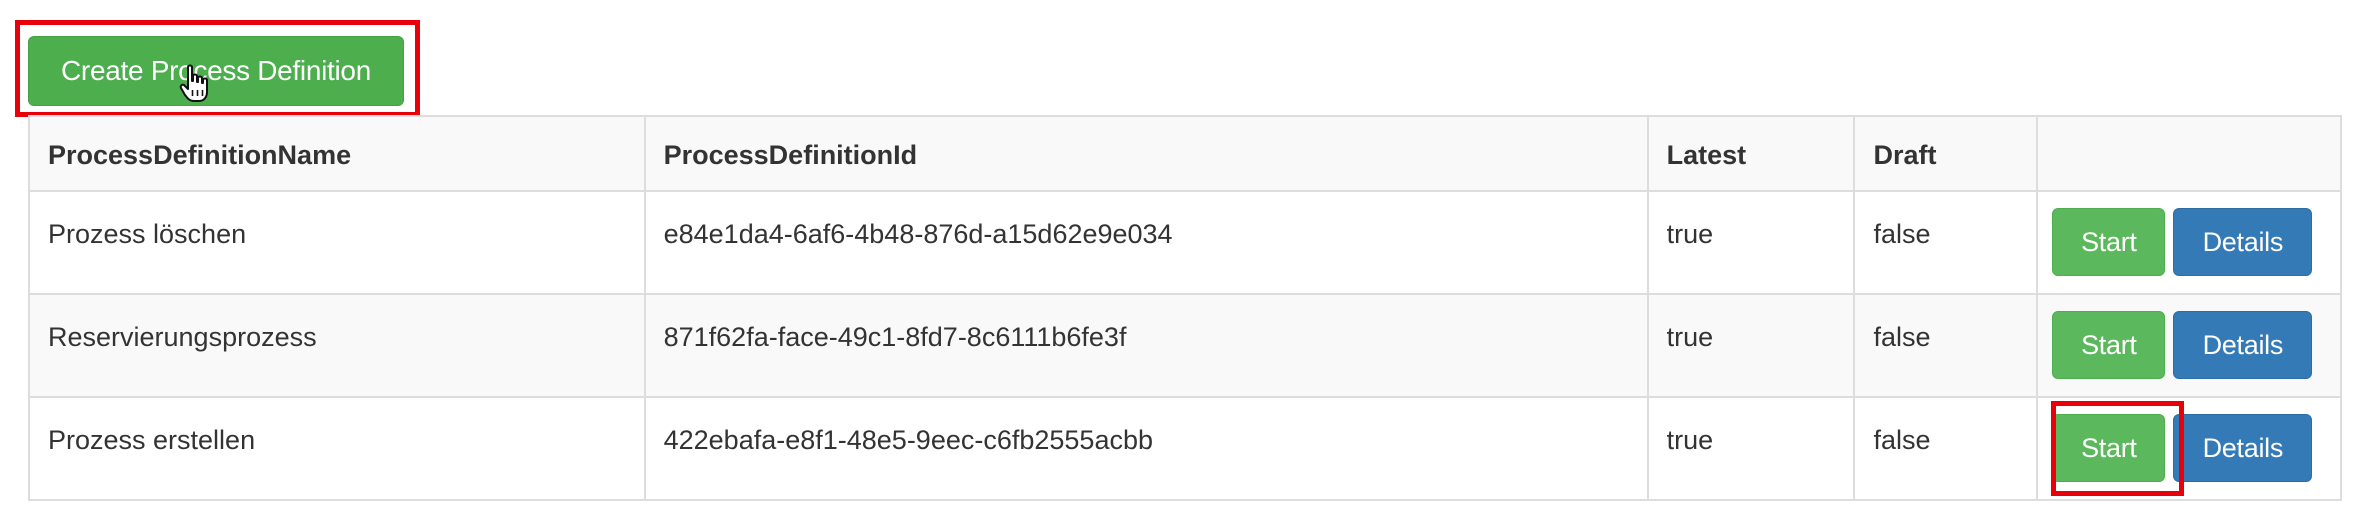  What do you see at coordinates (216, 71) in the screenshot?
I see `create-process-definition-button: Create Process Definition` at bounding box center [216, 71].